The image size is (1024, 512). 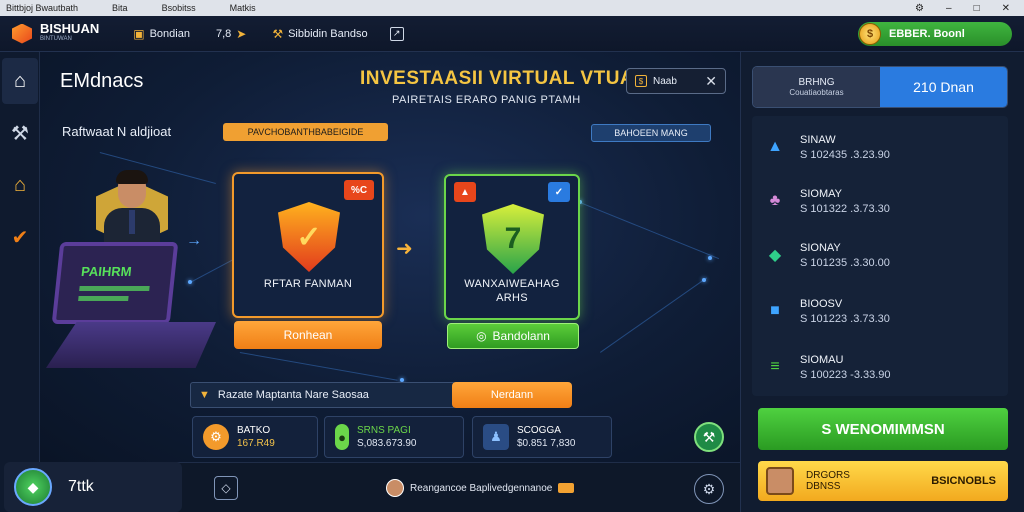 I want to click on sub-heading: Raftwaat N aldjioat, so click(x=117, y=131).